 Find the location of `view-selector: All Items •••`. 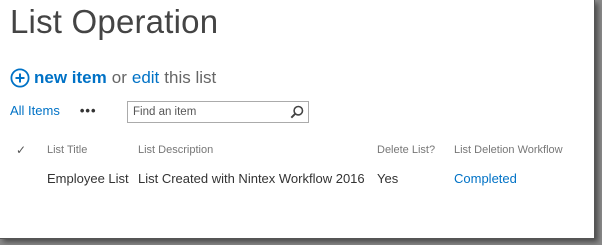

view-selector: All Items ••• is located at coordinates (53, 110).